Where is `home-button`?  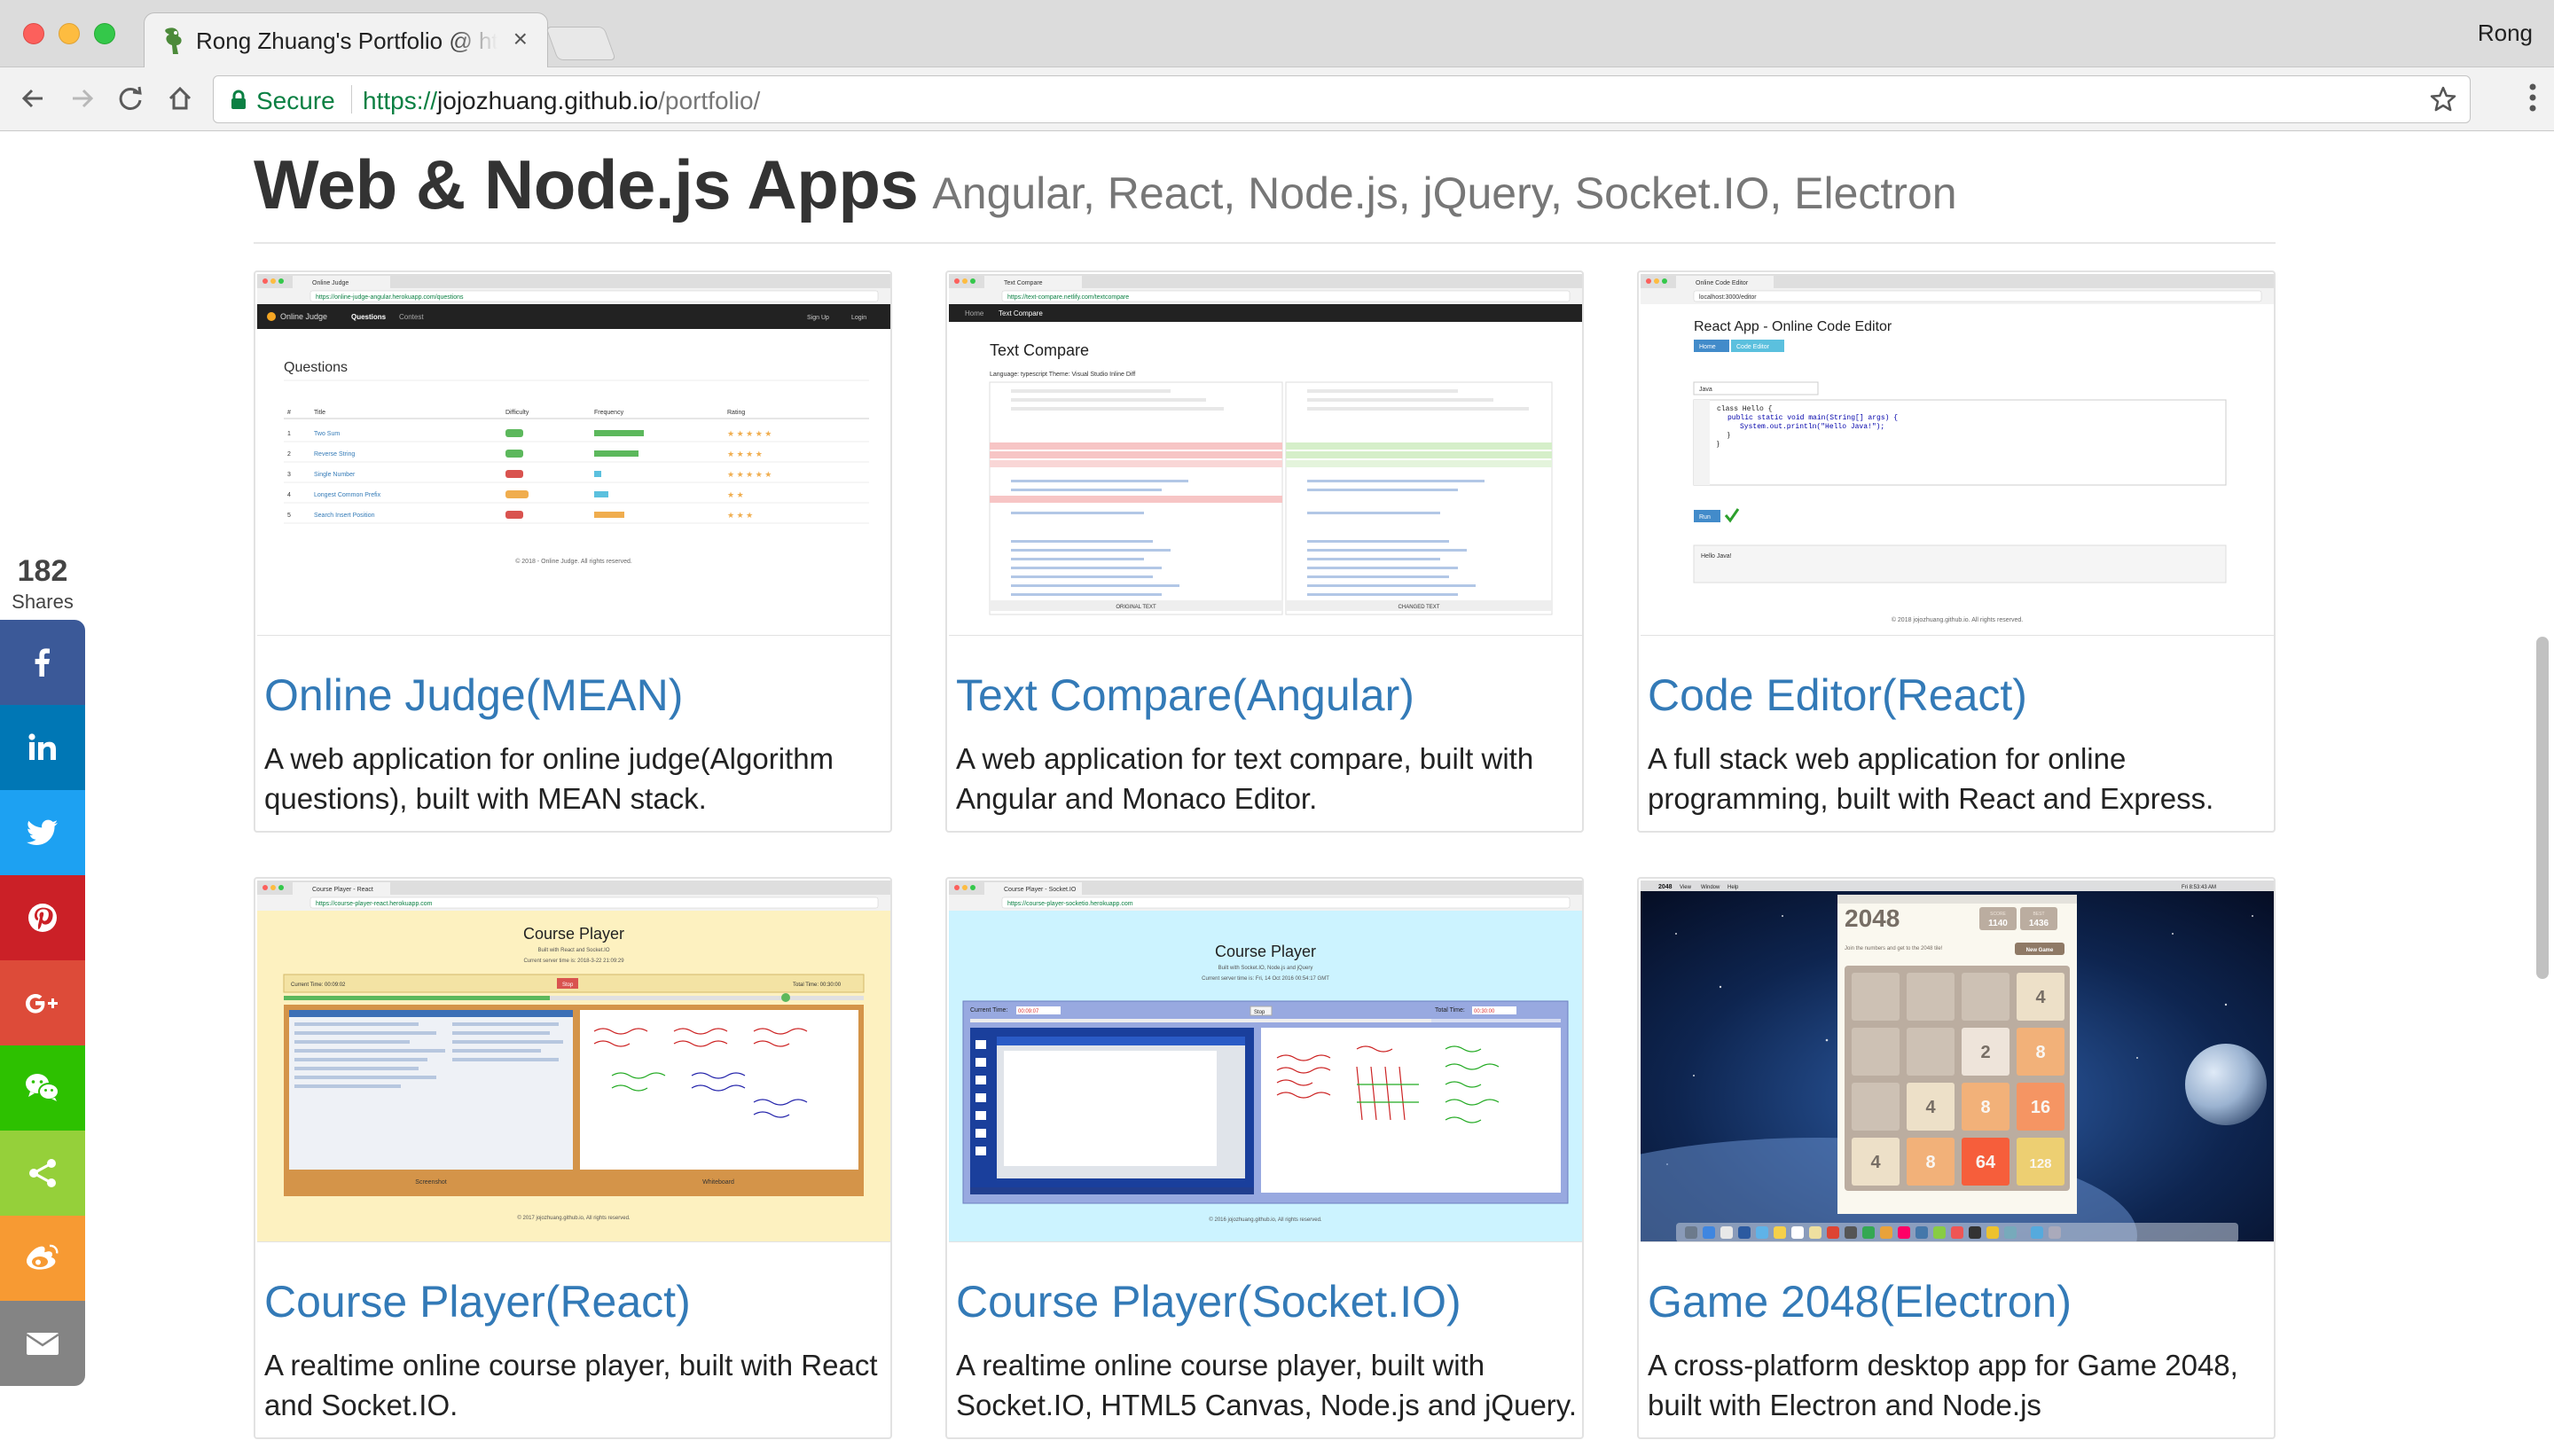 home-button is located at coordinates (180, 98).